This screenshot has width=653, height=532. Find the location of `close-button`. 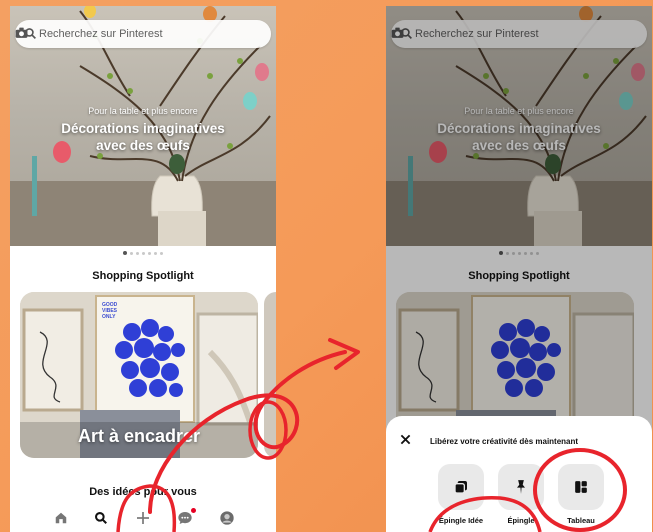

close-button is located at coordinates (405, 441).